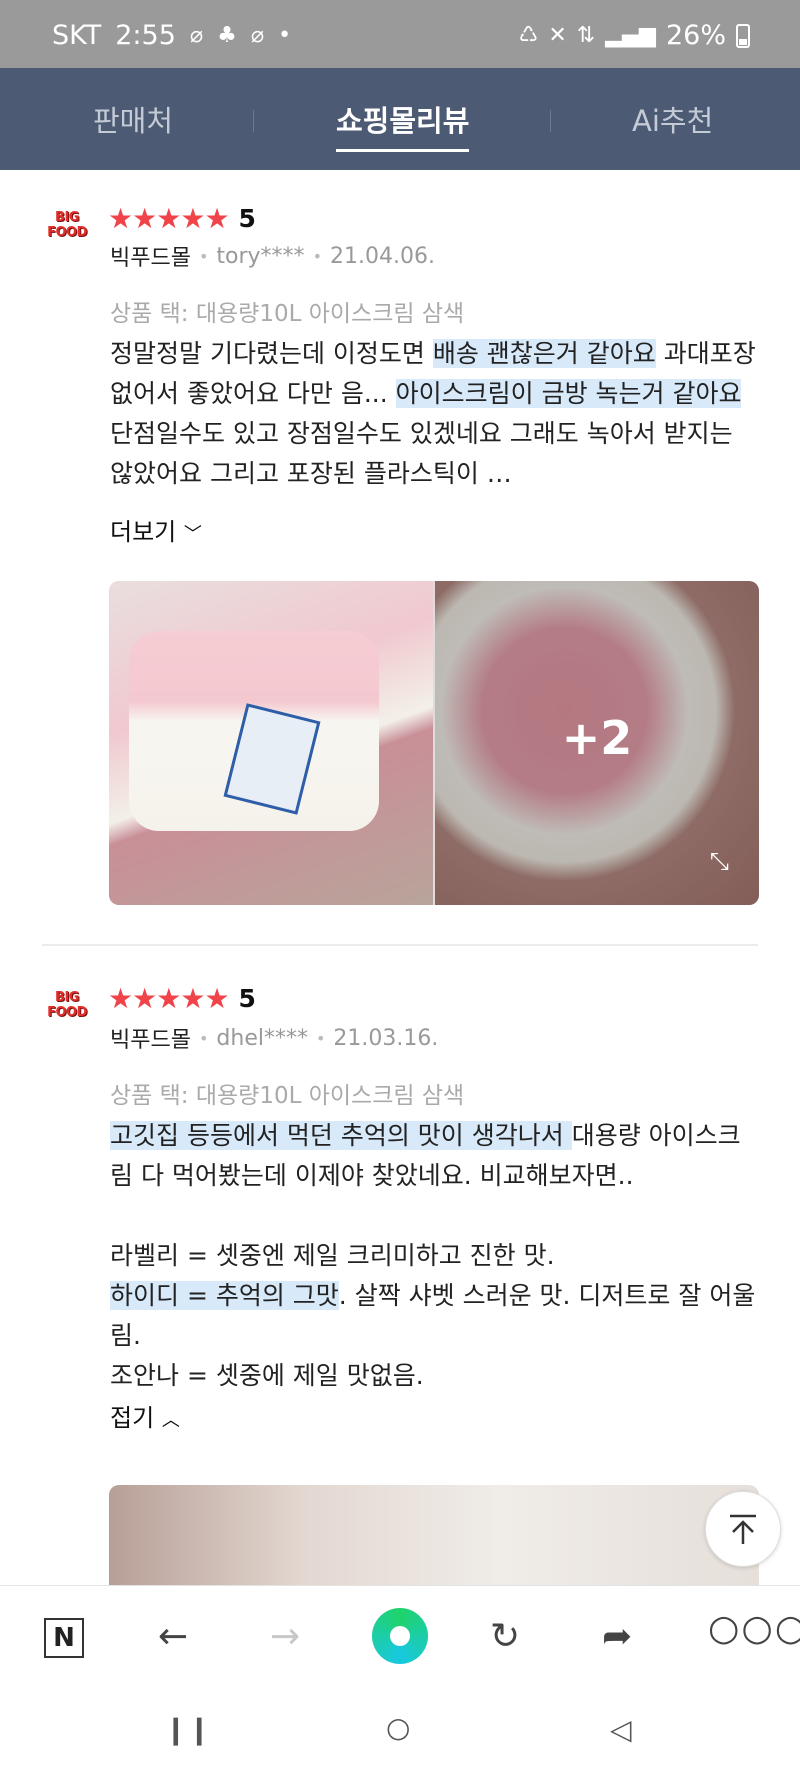 This screenshot has width=800, height=1777. What do you see at coordinates (400, 945) in the screenshot?
I see `review-divider` at bounding box center [400, 945].